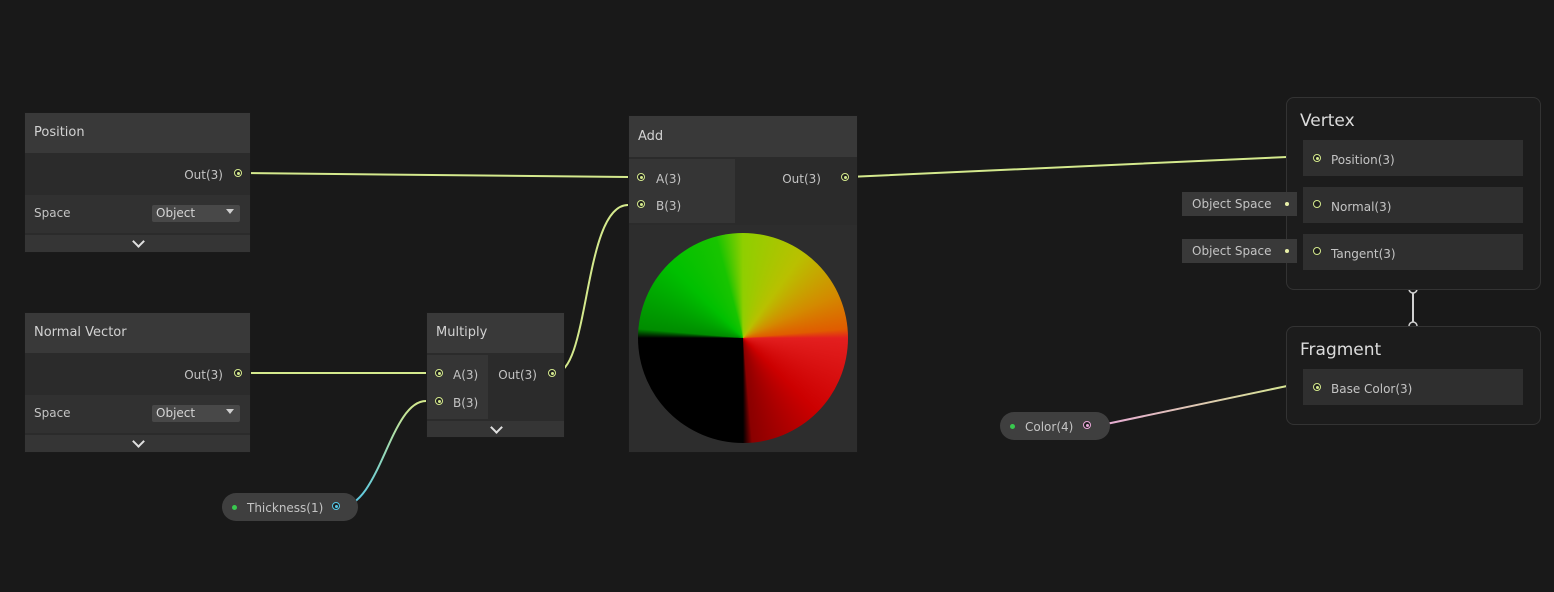 The height and width of the screenshot is (592, 1554). Describe the element at coordinates (1327, 121) in the screenshot. I see `context-title: Vertex` at that location.